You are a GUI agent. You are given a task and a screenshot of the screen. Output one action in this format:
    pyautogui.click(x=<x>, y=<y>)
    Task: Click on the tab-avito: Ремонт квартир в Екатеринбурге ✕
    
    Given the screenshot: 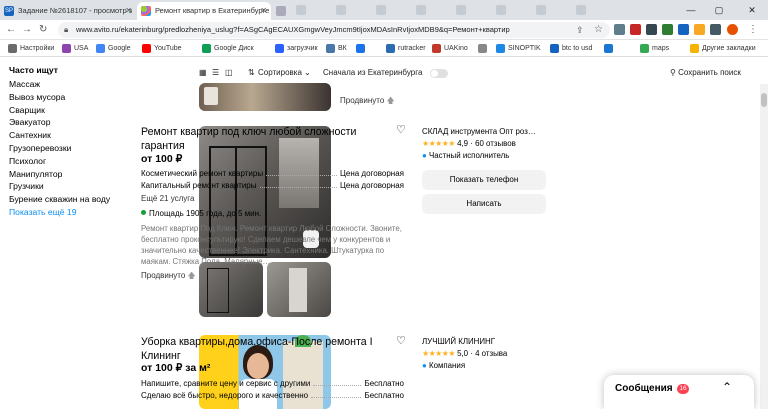 What is the action you would take?
    pyautogui.click(x=204, y=11)
    